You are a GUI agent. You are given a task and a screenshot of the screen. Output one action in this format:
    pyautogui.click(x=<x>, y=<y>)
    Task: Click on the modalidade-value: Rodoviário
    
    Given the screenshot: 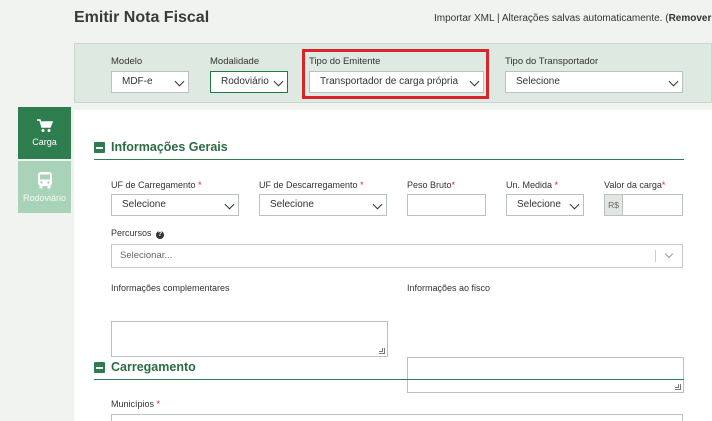 What is the action you would take?
    pyautogui.click(x=245, y=81)
    